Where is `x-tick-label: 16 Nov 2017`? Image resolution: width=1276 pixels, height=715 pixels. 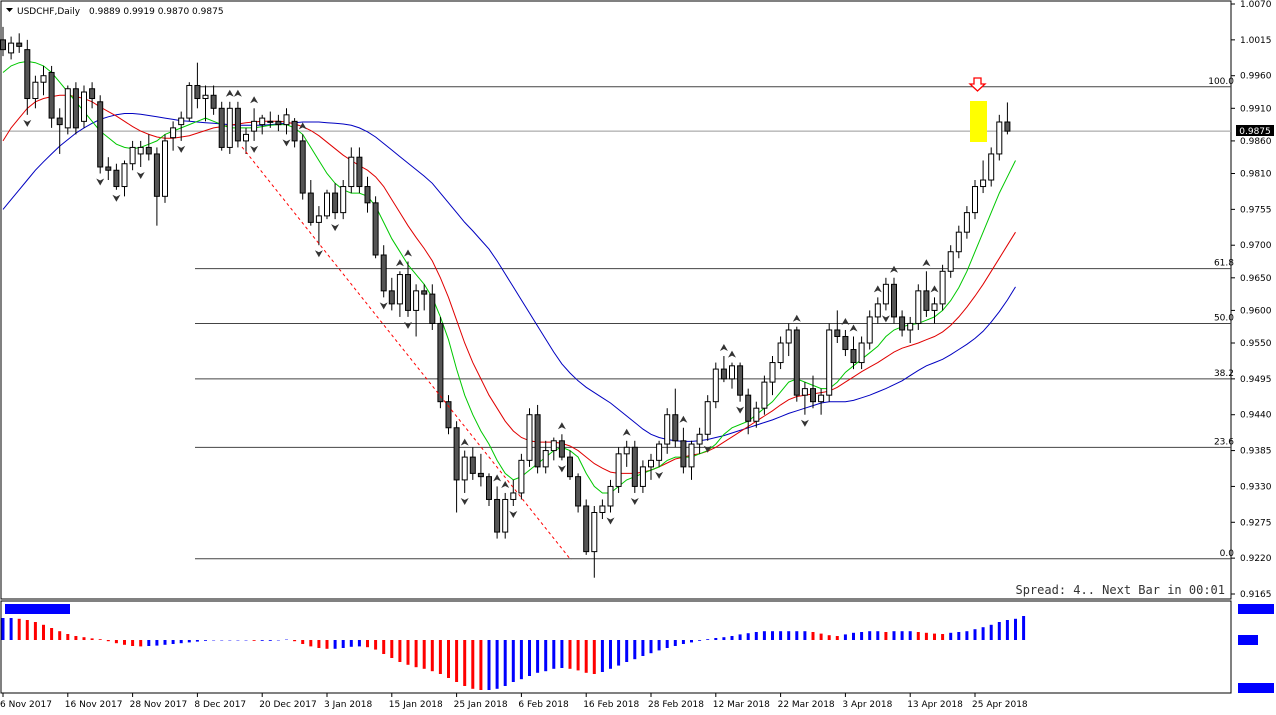 x-tick-label: 16 Nov 2017 is located at coordinates (94, 705).